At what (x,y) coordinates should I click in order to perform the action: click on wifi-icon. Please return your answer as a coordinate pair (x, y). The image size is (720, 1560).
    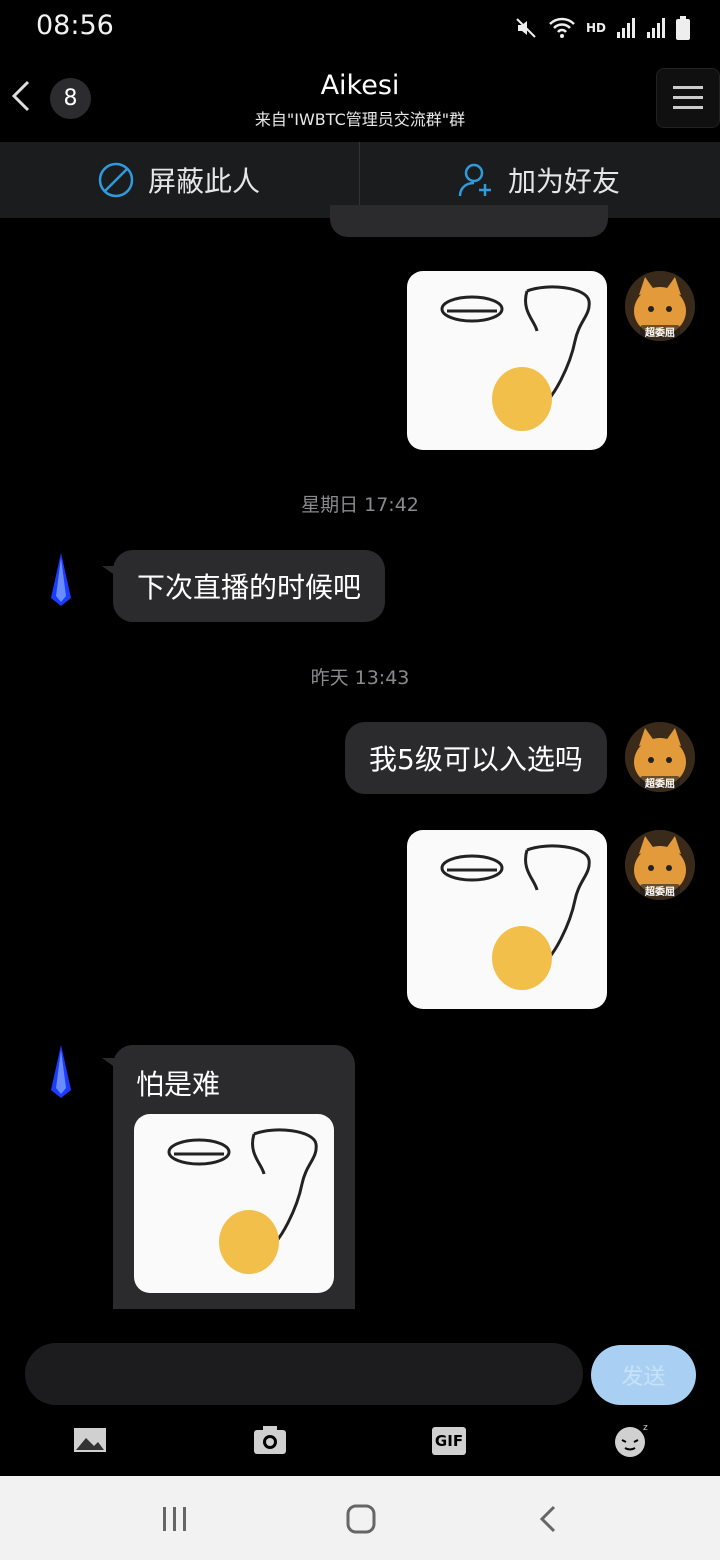
    Looking at the image, I should click on (562, 27).